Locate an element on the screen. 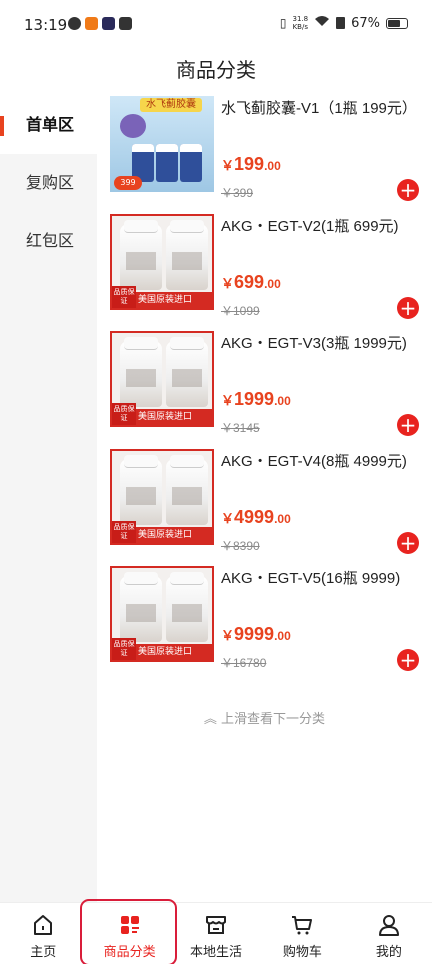 The height and width of the screenshot is (964, 432). wifi-icon is located at coordinates (322, 23).